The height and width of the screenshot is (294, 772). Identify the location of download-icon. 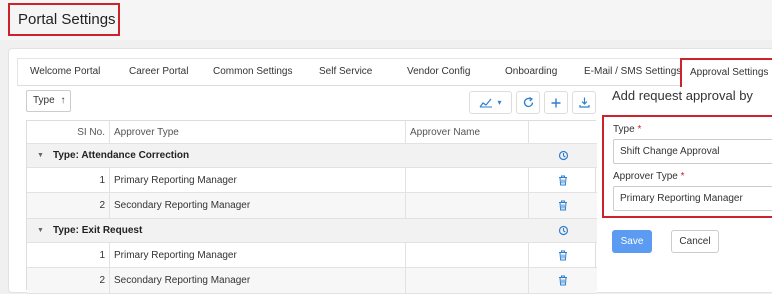
(584, 102).